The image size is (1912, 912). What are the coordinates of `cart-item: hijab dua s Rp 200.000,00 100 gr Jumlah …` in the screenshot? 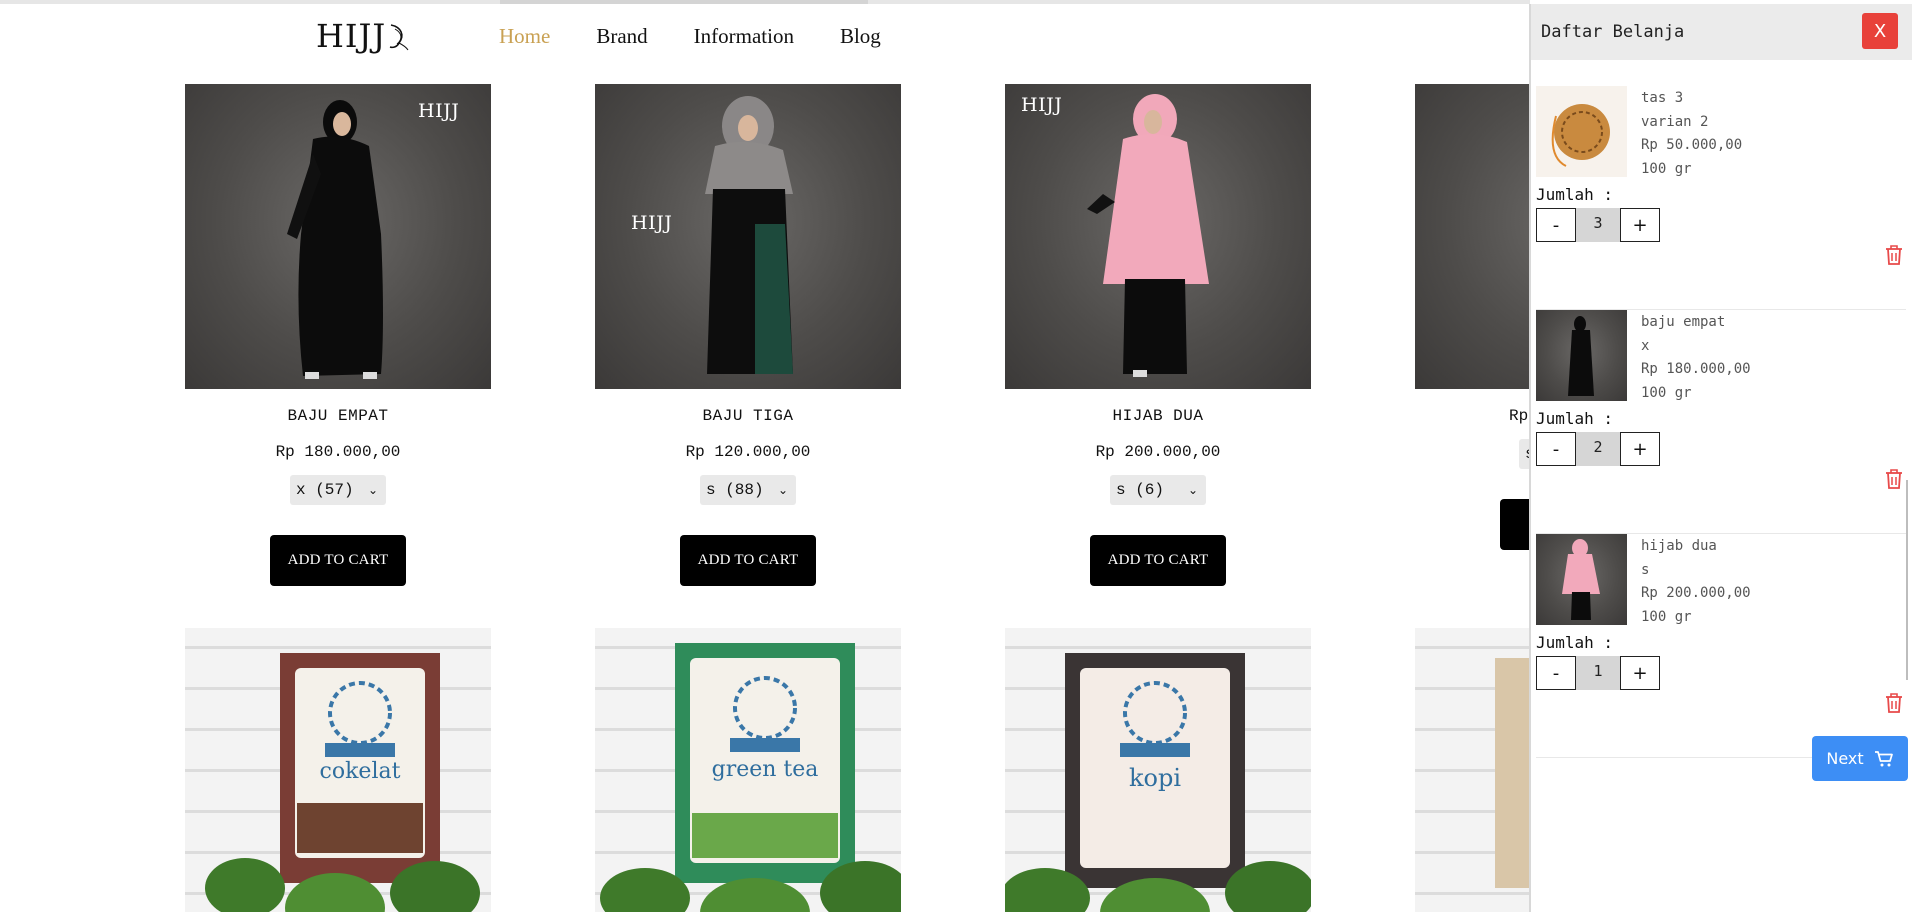 It's located at (1721, 646).